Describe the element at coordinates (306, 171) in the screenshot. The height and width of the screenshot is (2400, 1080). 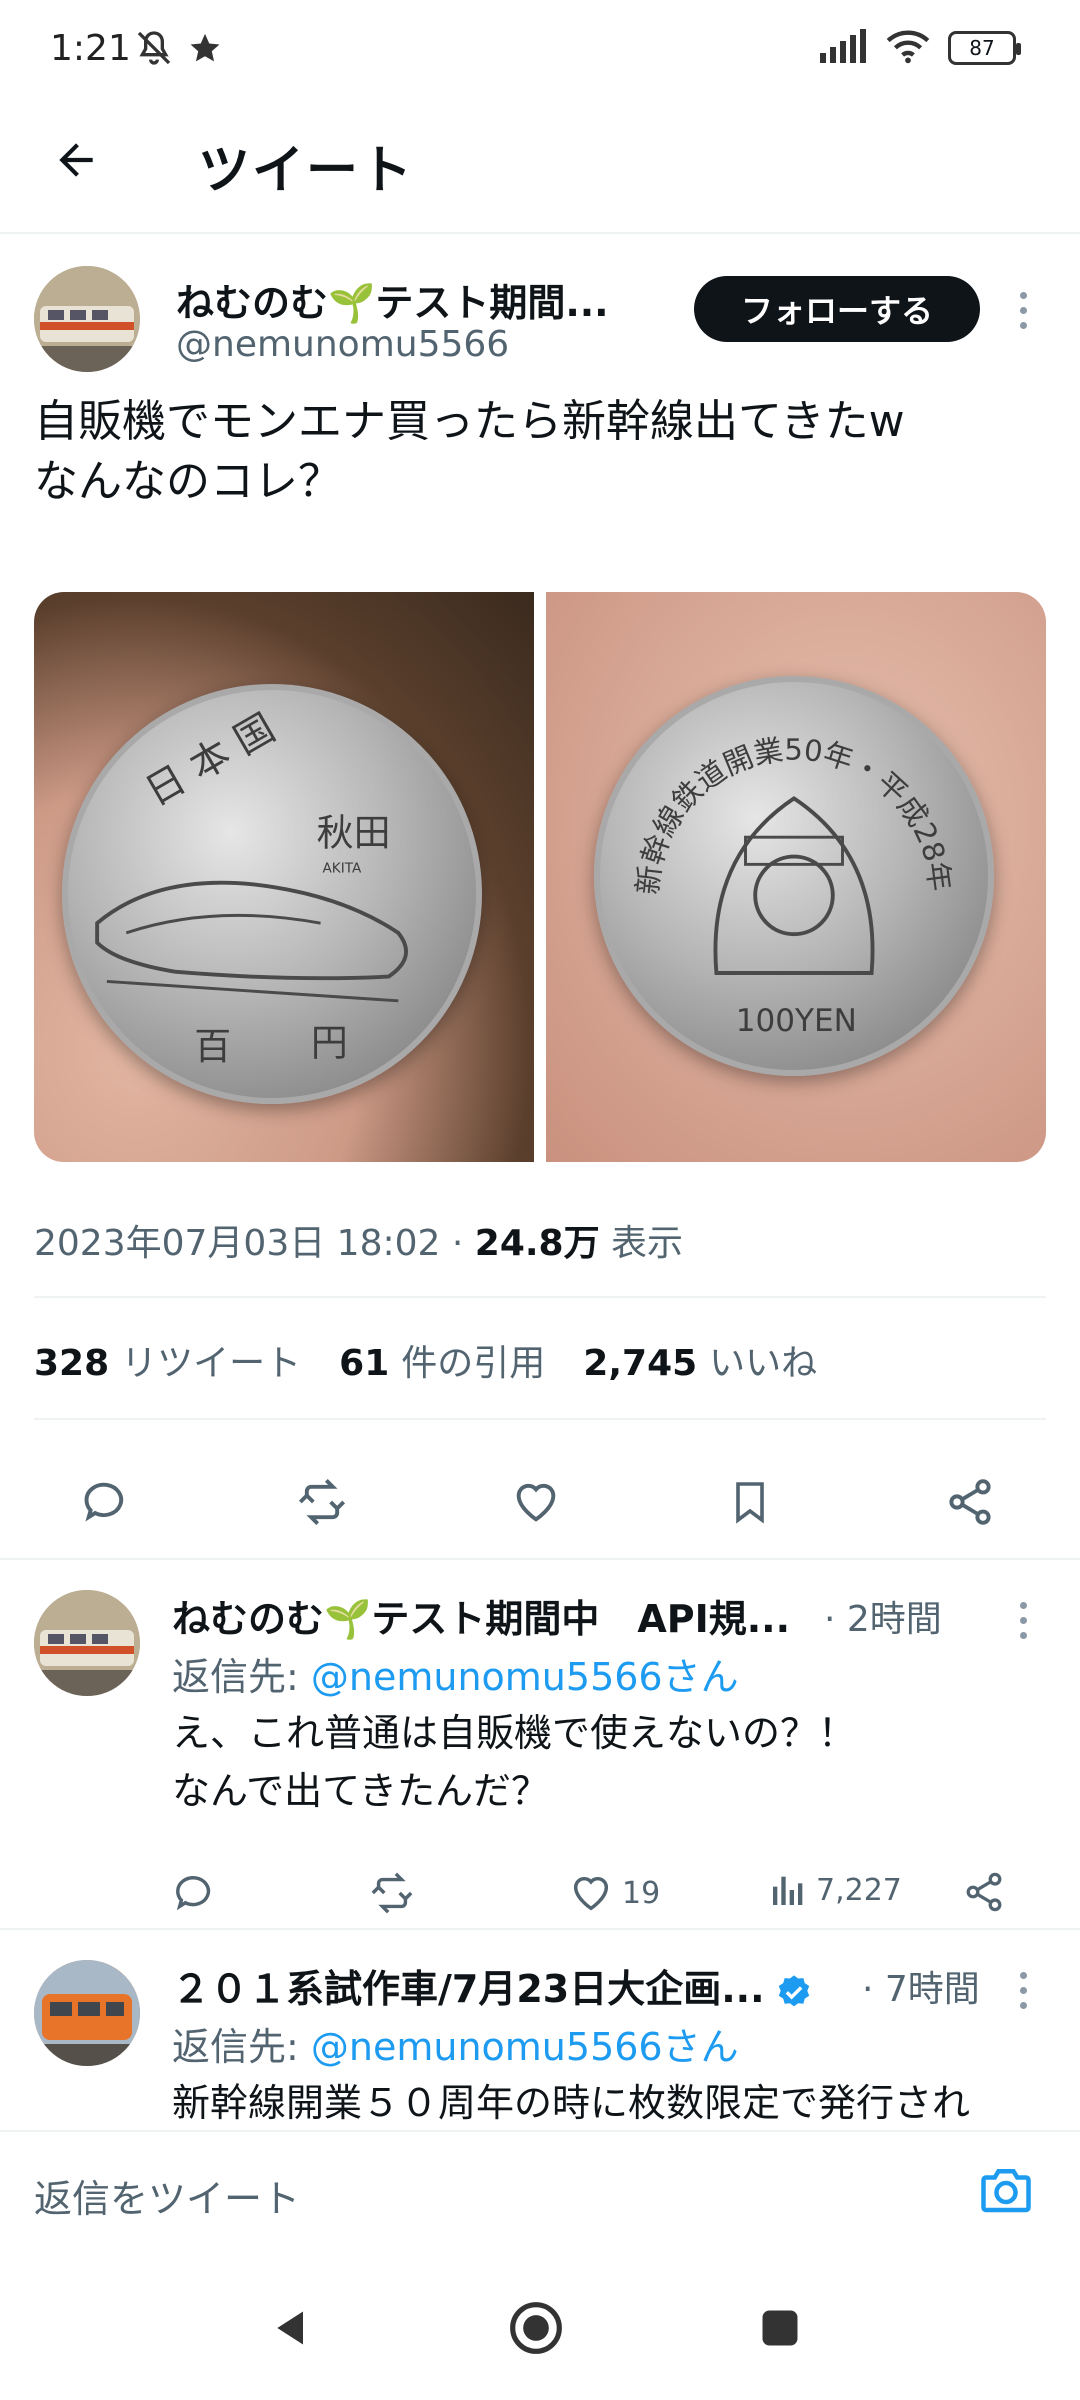
I see `page-title: ツイート` at that location.